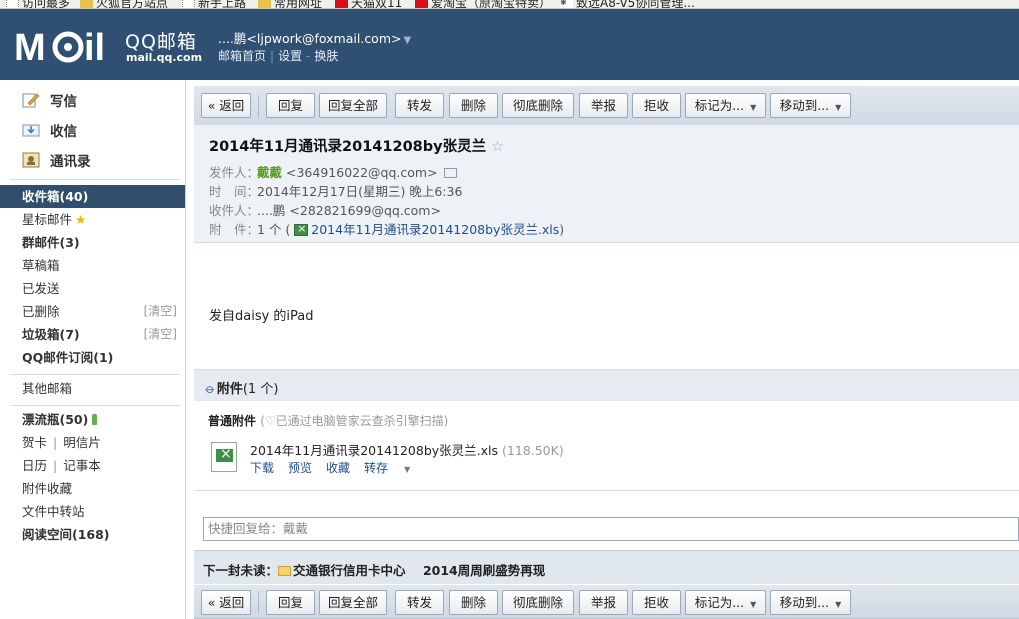 The height and width of the screenshot is (619, 1019). Describe the element at coordinates (92, 219) in the screenshot. I see `folder-starred: 星标邮件 ★` at that location.